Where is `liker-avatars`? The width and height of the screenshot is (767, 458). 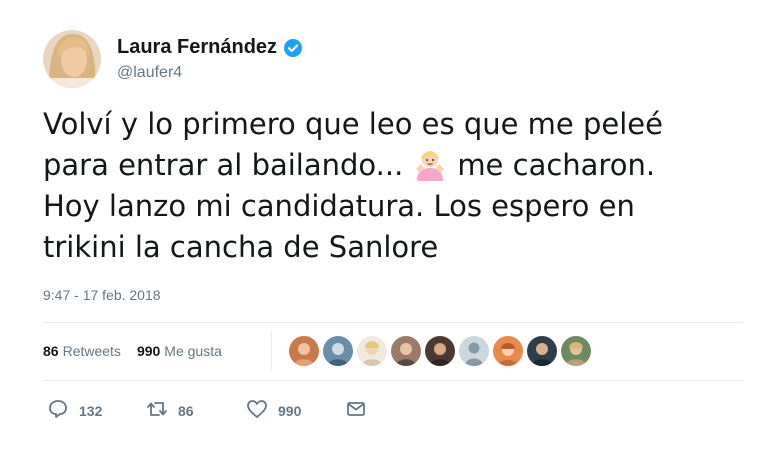 liker-avatars is located at coordinates (440, 351).